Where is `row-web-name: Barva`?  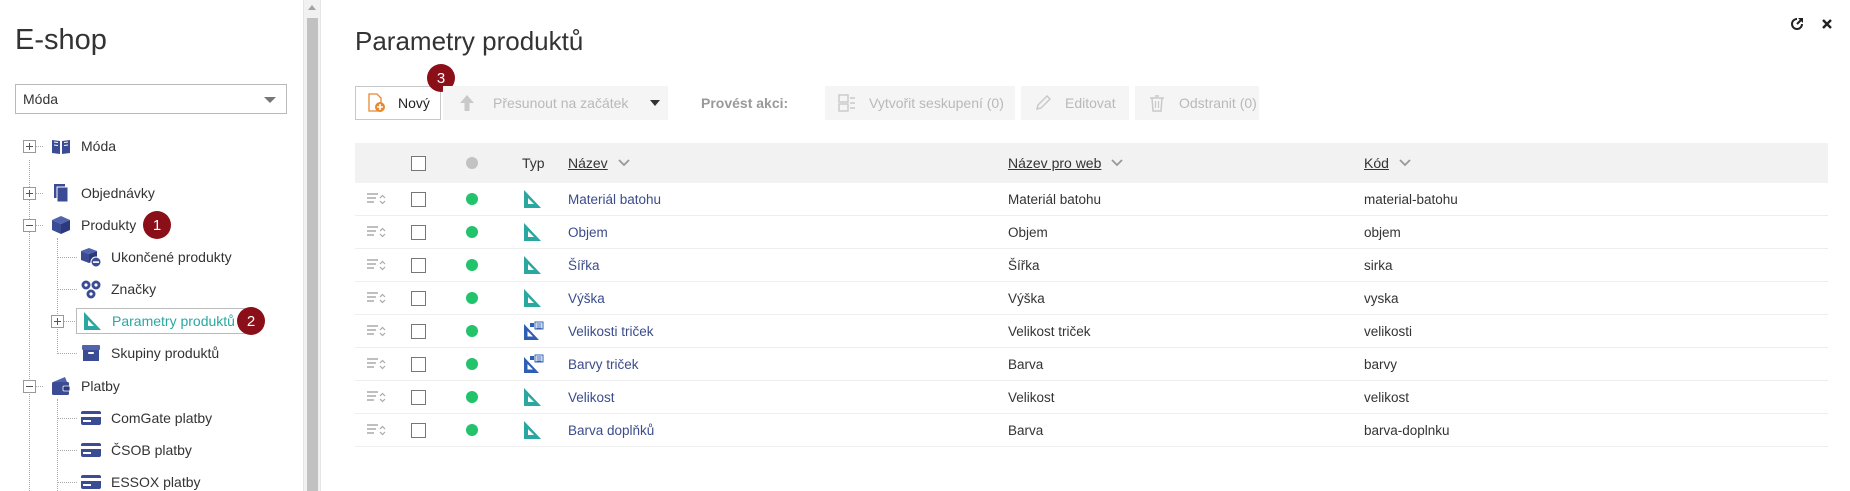
row-web-name: Barva is located at coordinates (1026, 364).